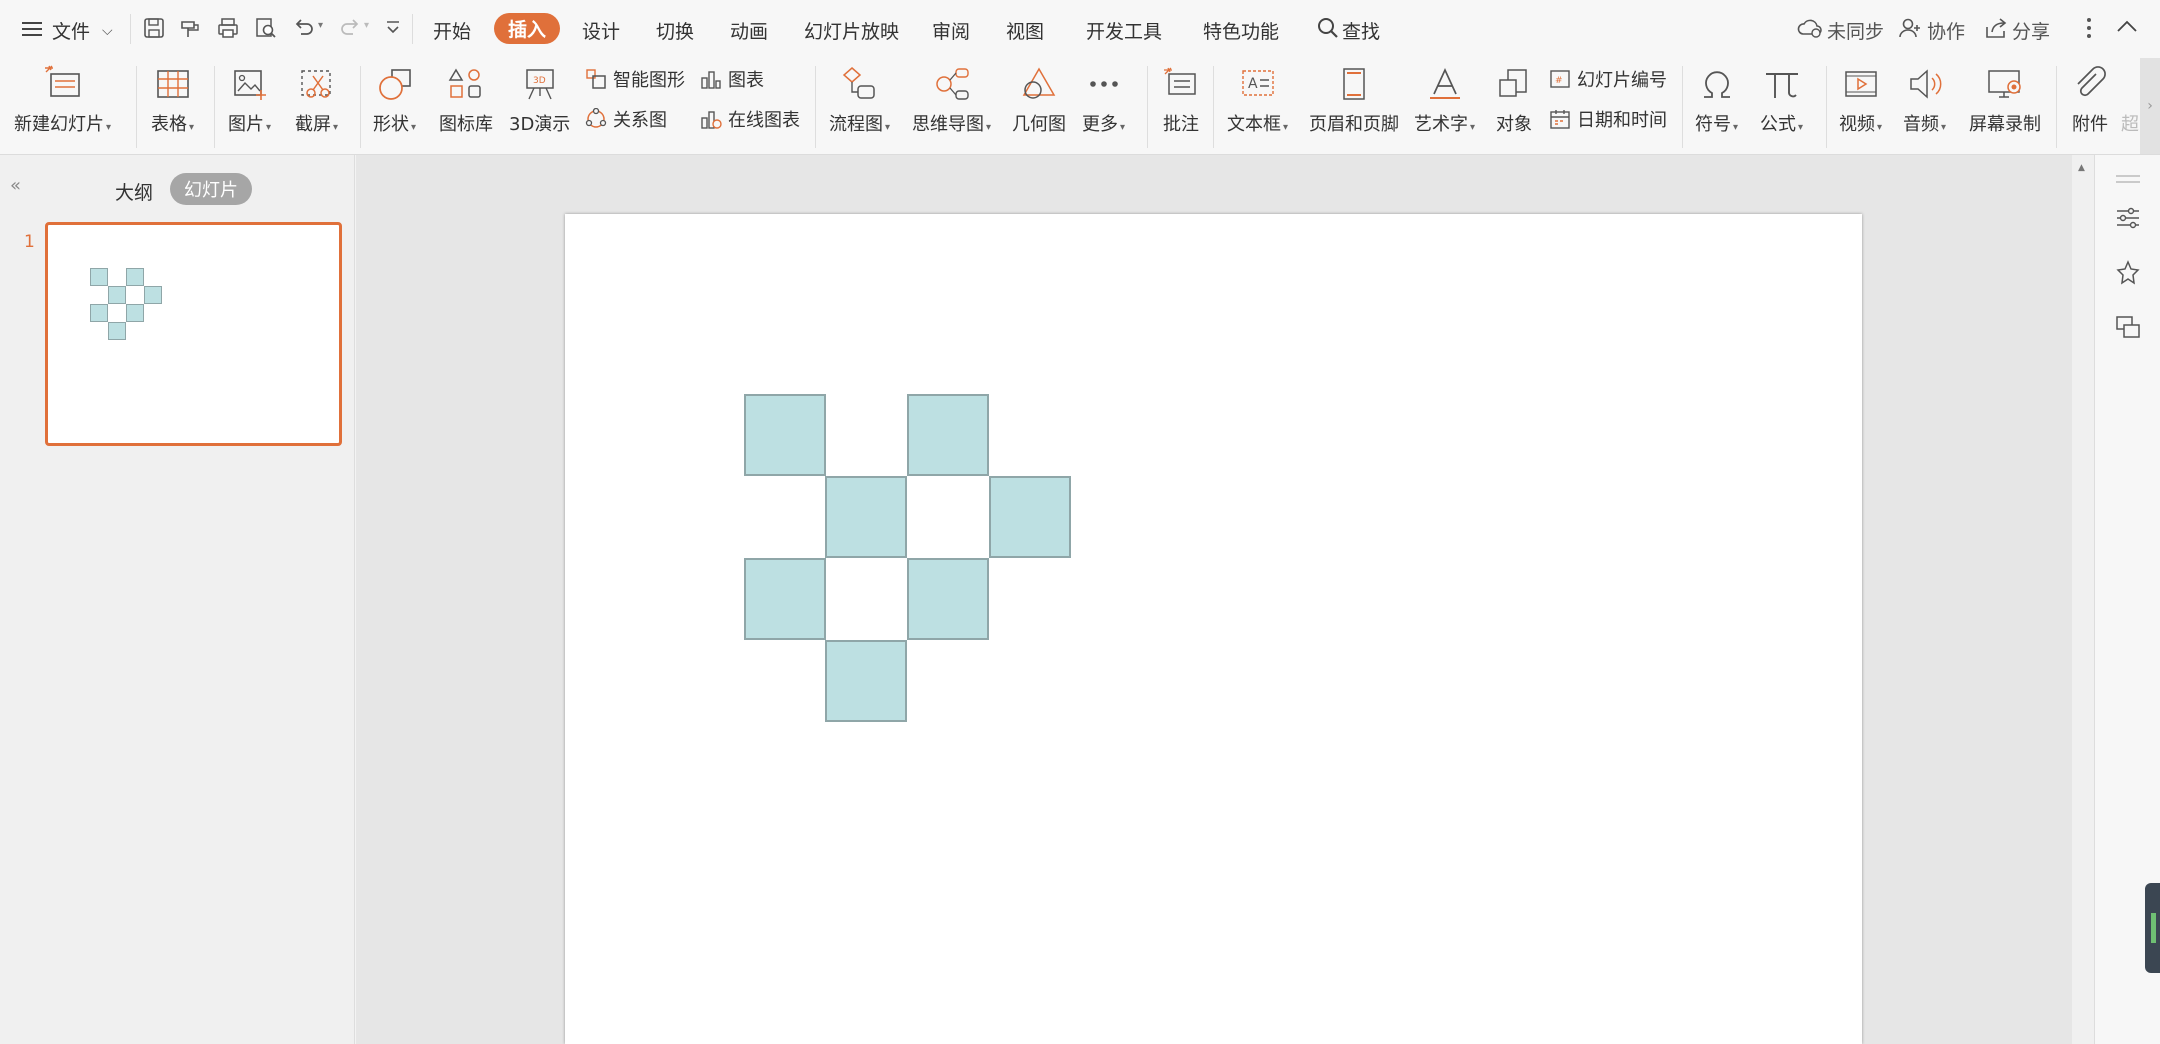  What do you see at coordinates (1361, 32) in the screenshot?
I see `search-label: 查找` at bounding box center [1361, 32].